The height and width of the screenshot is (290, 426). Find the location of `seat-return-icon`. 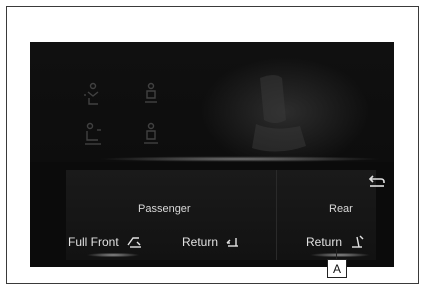

seat-return-icon is located at coordinates (233, 242).